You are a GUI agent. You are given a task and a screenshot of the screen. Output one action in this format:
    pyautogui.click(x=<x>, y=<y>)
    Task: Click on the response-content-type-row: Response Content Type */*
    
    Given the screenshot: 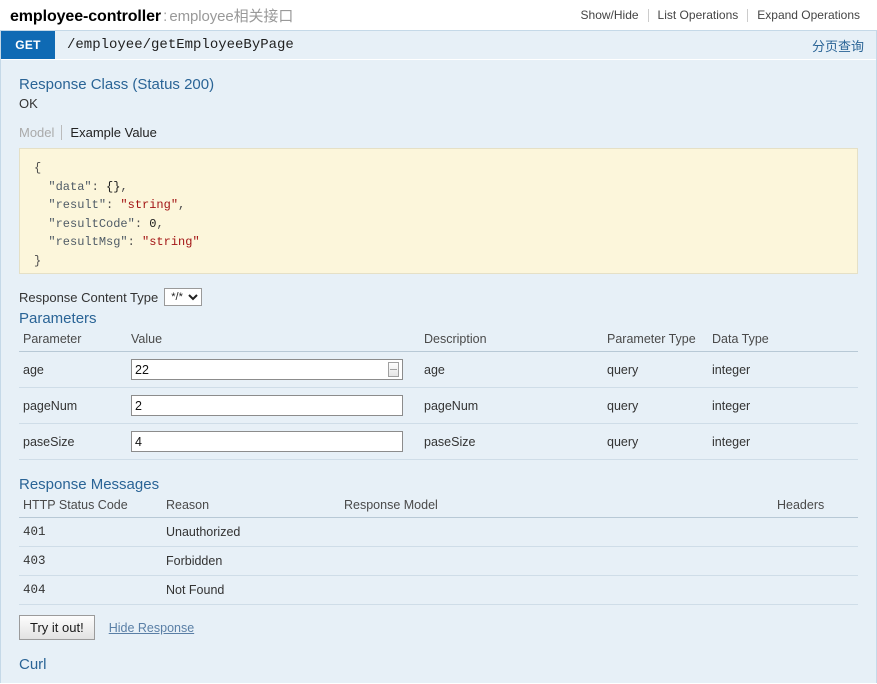 What is the action you would take?
    pyautogui.click(x=438, y=297)
    